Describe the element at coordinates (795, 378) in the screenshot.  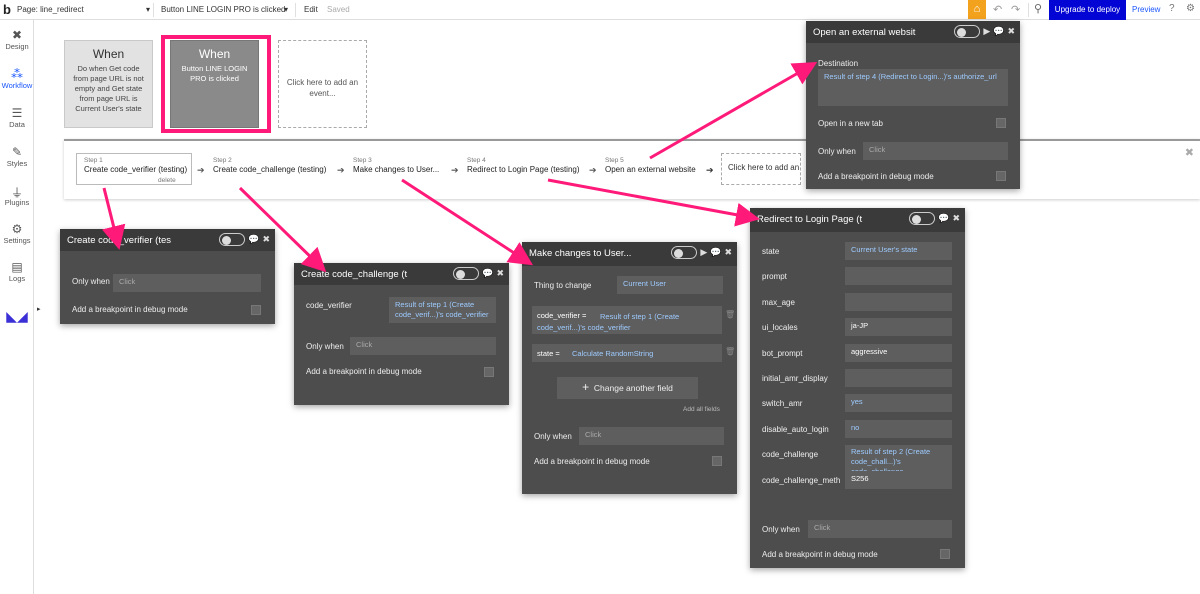
I see `param-label: initial_amr_display` at that location.